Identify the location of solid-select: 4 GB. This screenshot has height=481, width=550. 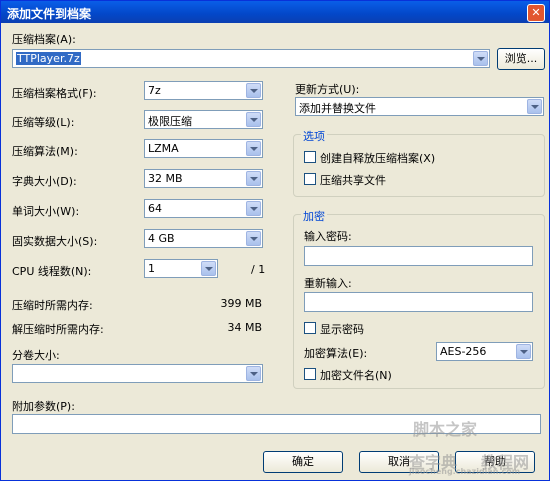
(203, 238).